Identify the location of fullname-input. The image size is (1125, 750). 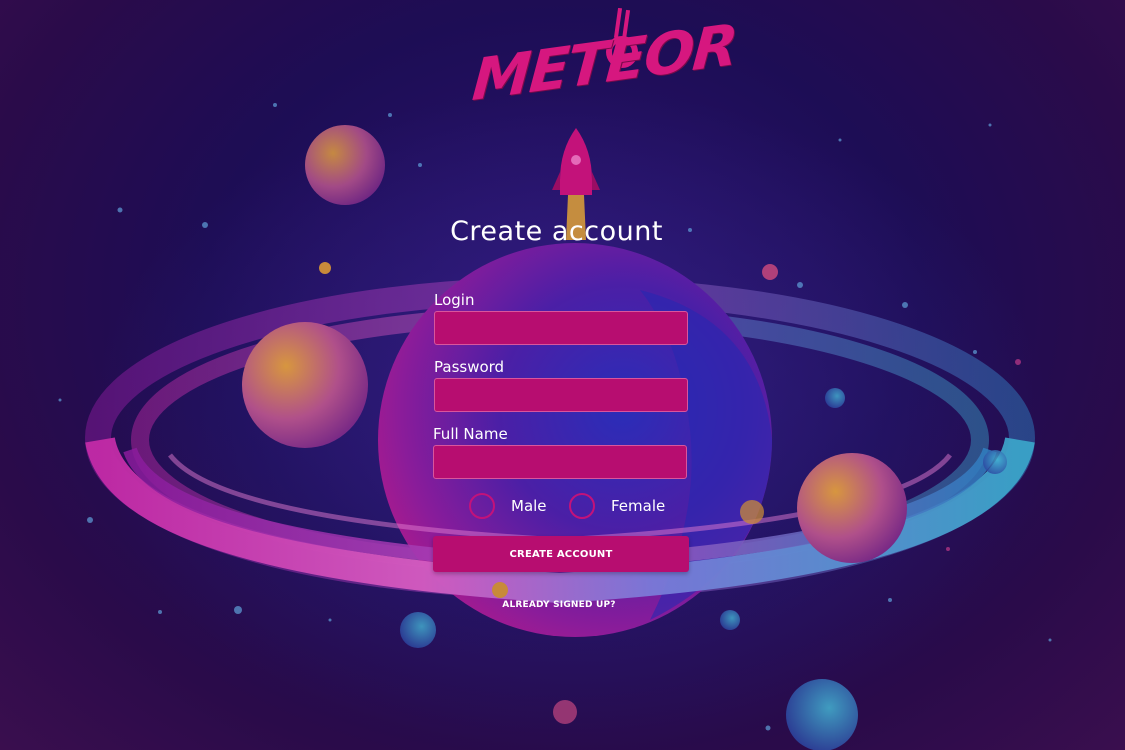
(560, 462).